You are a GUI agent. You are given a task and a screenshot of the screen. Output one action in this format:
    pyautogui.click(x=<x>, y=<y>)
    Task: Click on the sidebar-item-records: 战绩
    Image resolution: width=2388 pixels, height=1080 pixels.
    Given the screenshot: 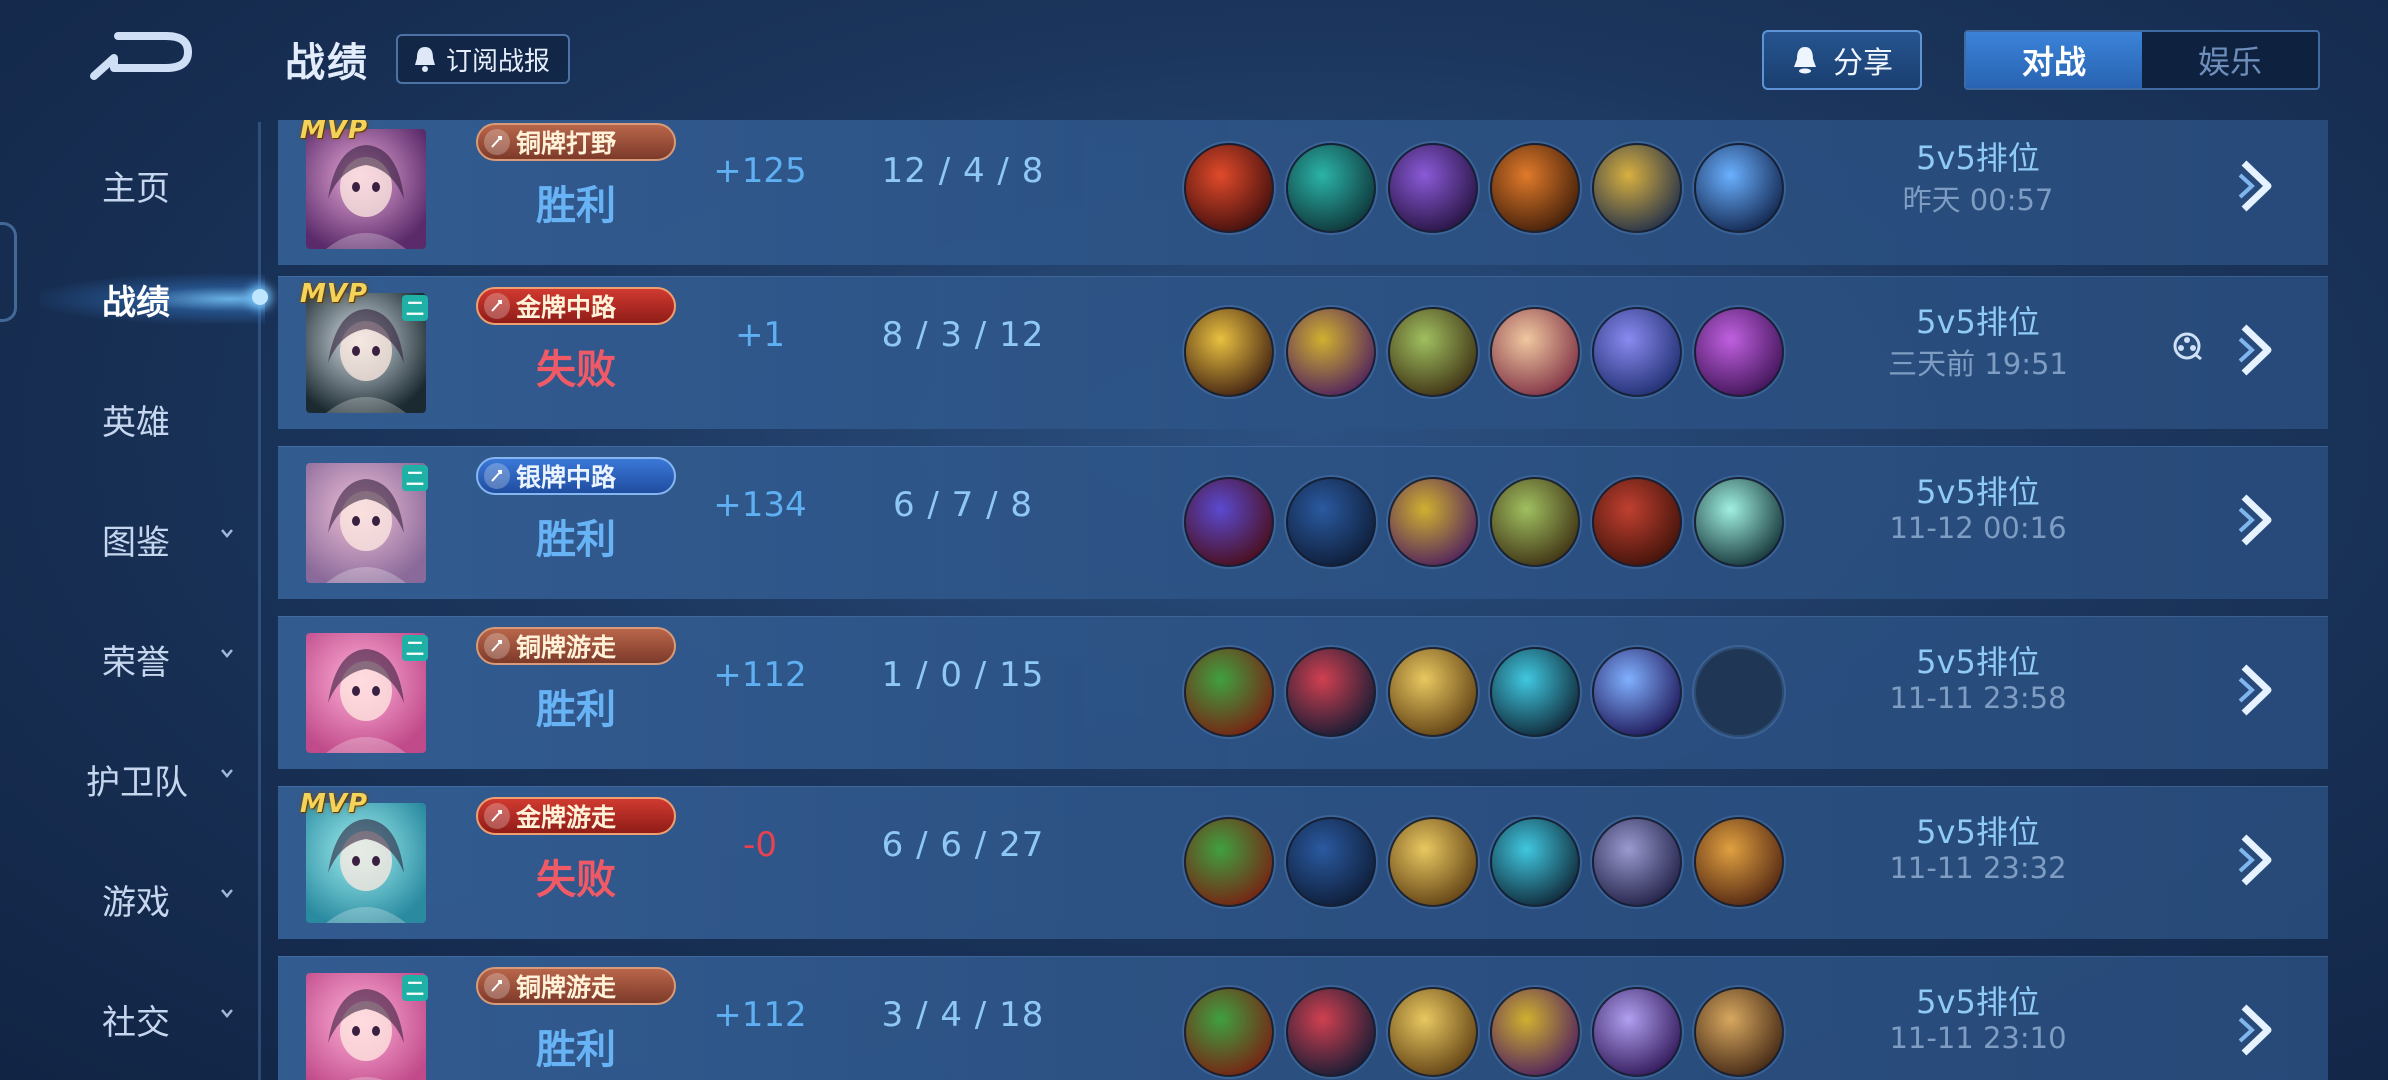 What is the action you would take?
    pyautogui.click(x=134, y=299)
    